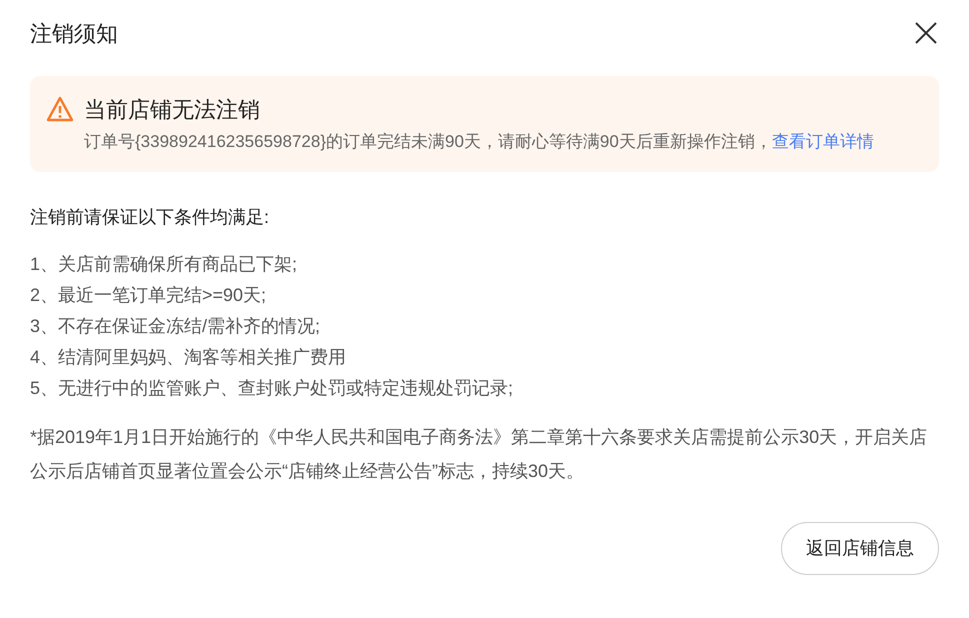 The height and width of the screenshot is (618, 969). I want to click on legal-note: *据2019年1月1日开始施行的《中华人民共和国电子商务法》第二章第十六条要求关店需提前公示30天，开启关店公示后店铺首页显著位置会公示“店铺终止经营公告”标志，持续30天。, so click(479, 454).